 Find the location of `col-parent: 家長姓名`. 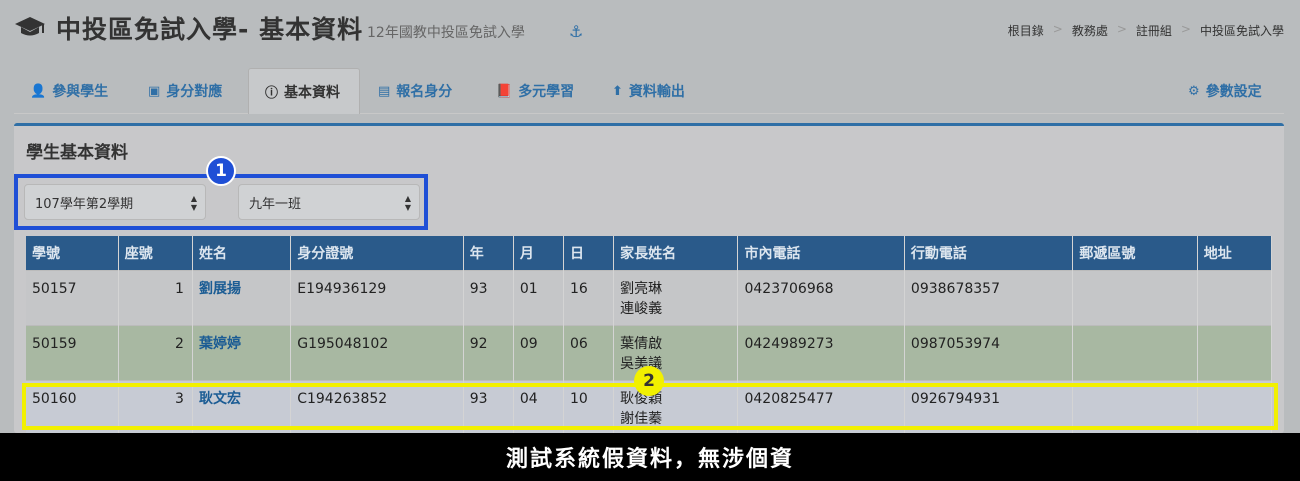

col-parent: 家長姓名 is located at coordinates (676, 253).